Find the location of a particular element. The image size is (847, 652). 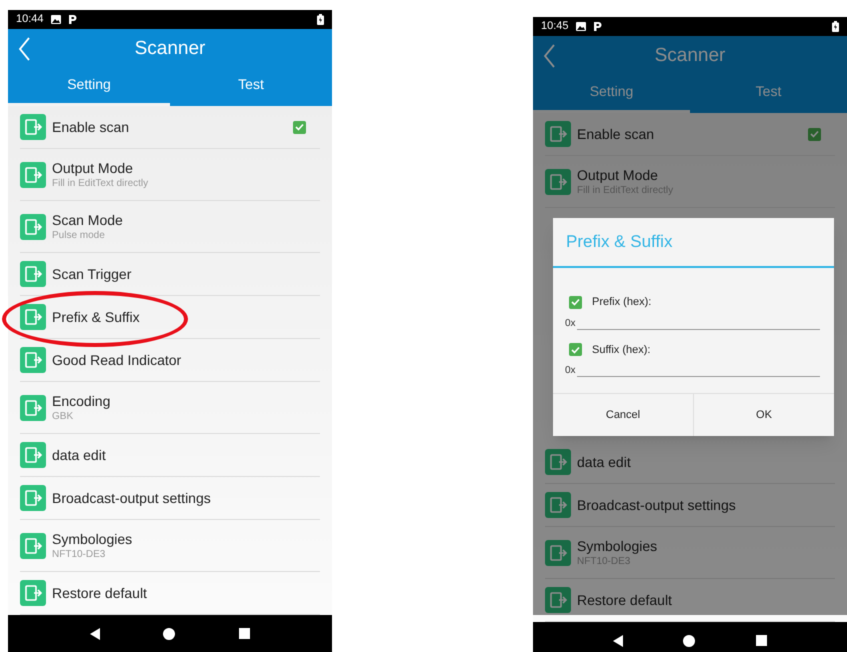

item-title: Good Read Indicator is located at coordinates (117, 360).